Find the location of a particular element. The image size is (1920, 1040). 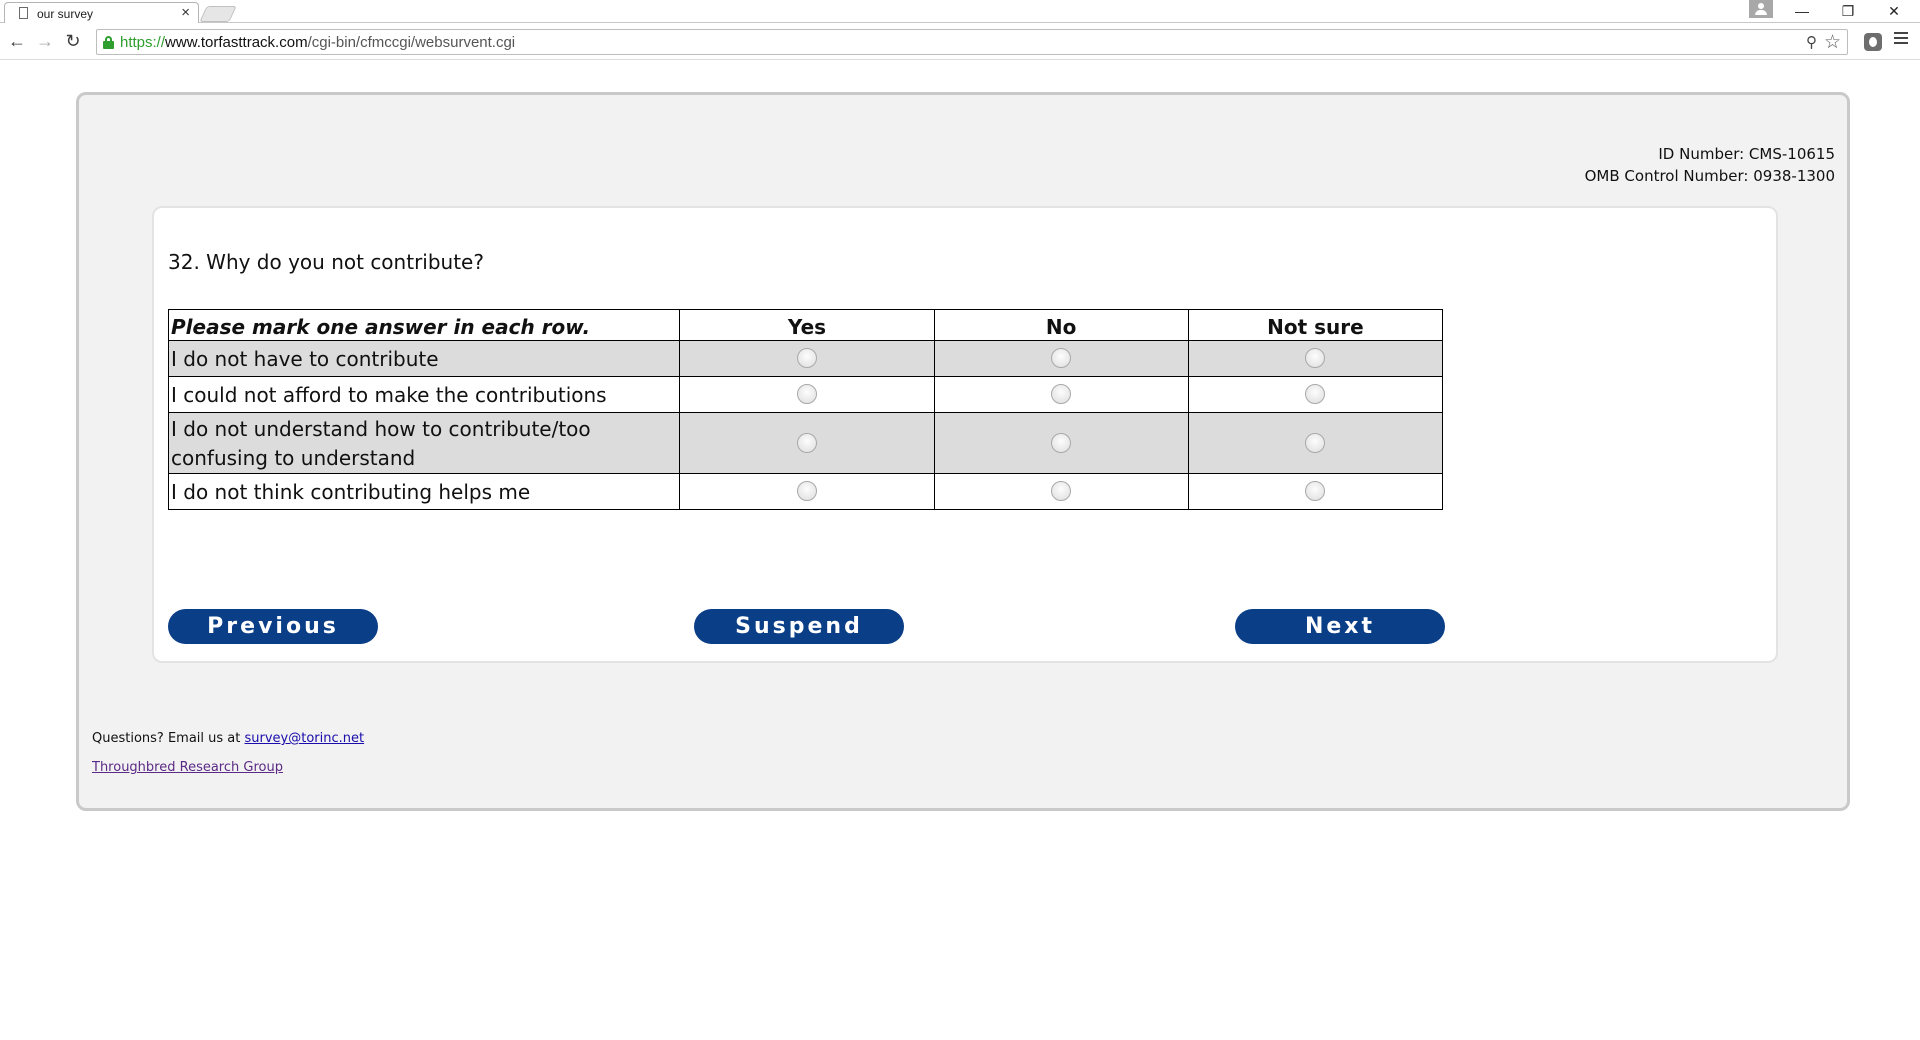

table-row: I do not have to contribute is located at coordinates (805, 358).